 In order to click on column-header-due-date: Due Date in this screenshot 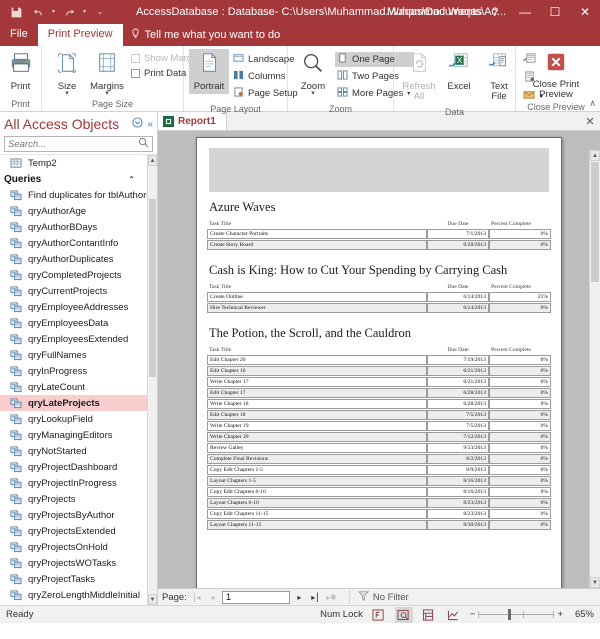, I will do `click(458, 287)`.